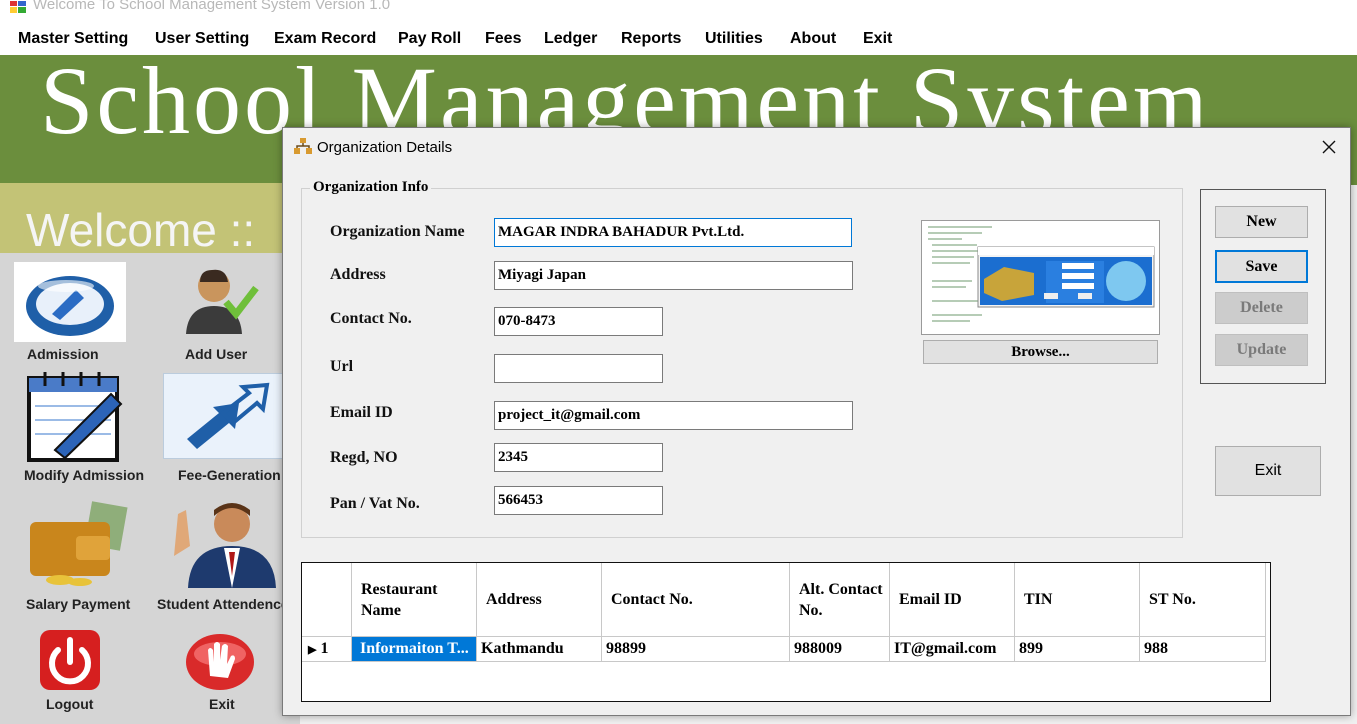  I want to click on launcher-logout: Logout, so click(70, 674).